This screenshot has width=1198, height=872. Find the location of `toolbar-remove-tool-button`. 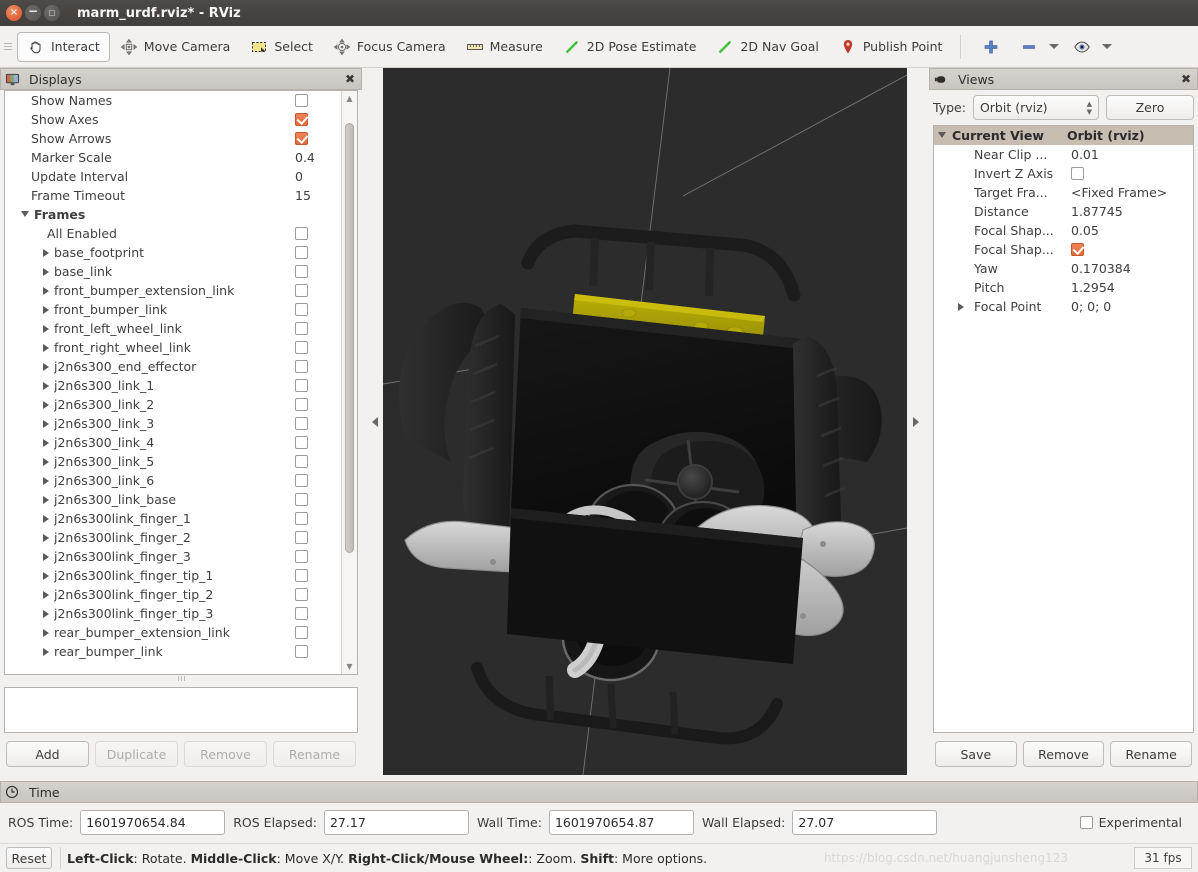

toolbar-remove-tool-button is located at coordinates (1039, 47).